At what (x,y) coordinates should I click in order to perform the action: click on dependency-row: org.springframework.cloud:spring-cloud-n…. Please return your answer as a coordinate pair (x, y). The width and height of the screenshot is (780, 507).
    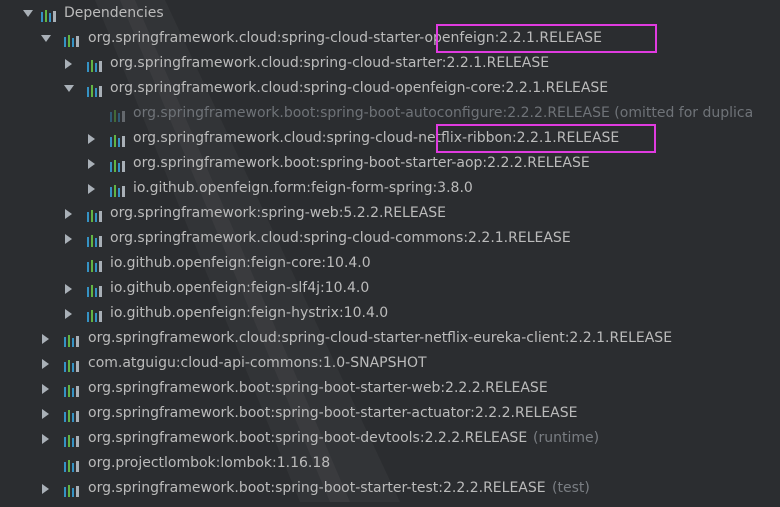
    Looking at the image, I should click on (390, 138).